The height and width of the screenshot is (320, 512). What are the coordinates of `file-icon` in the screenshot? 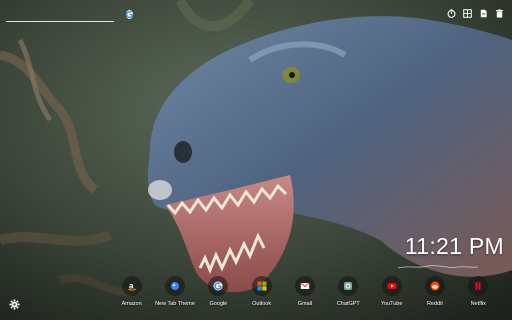 It's located at (483, 13).